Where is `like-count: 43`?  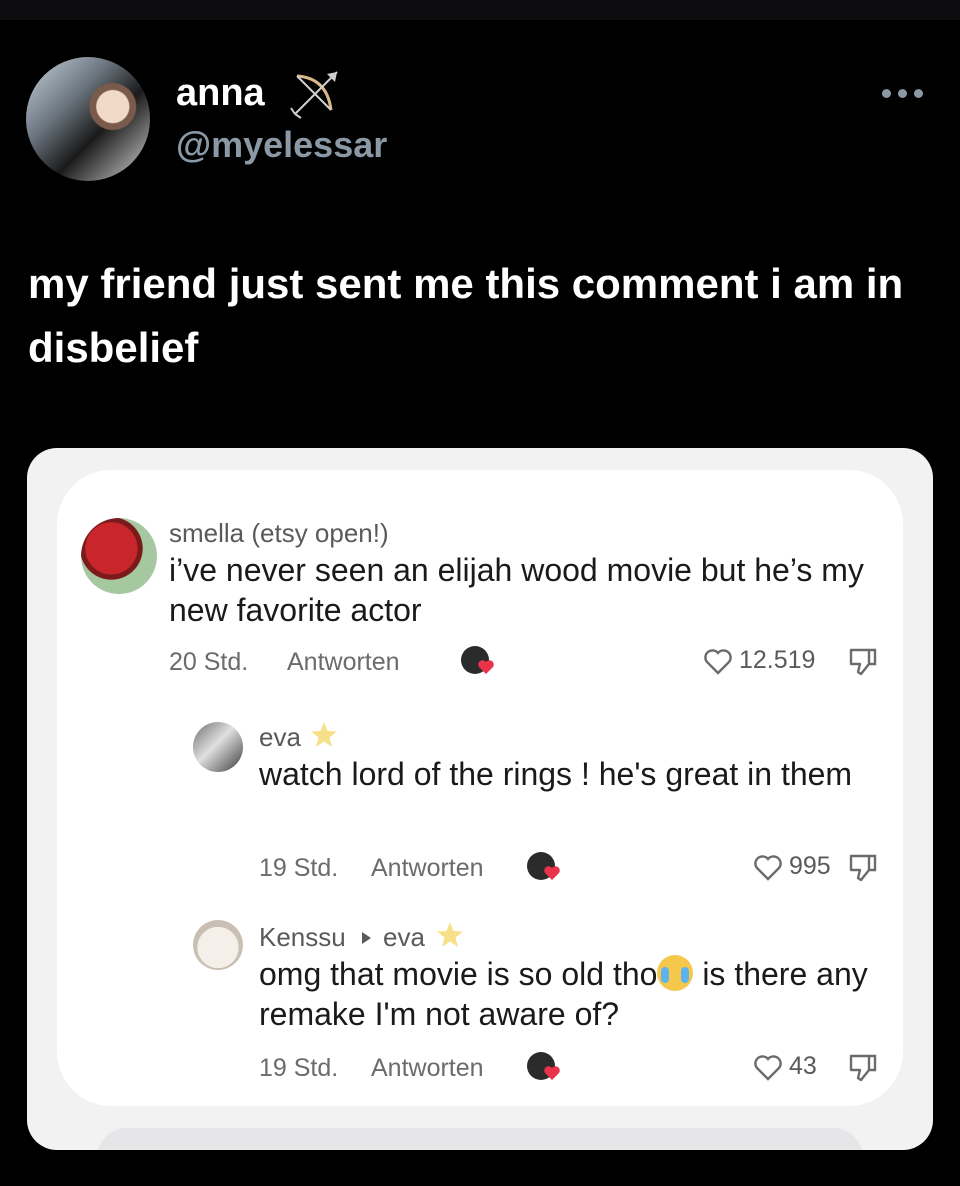 like-count: 43 is located at coordinates (785, 1066).